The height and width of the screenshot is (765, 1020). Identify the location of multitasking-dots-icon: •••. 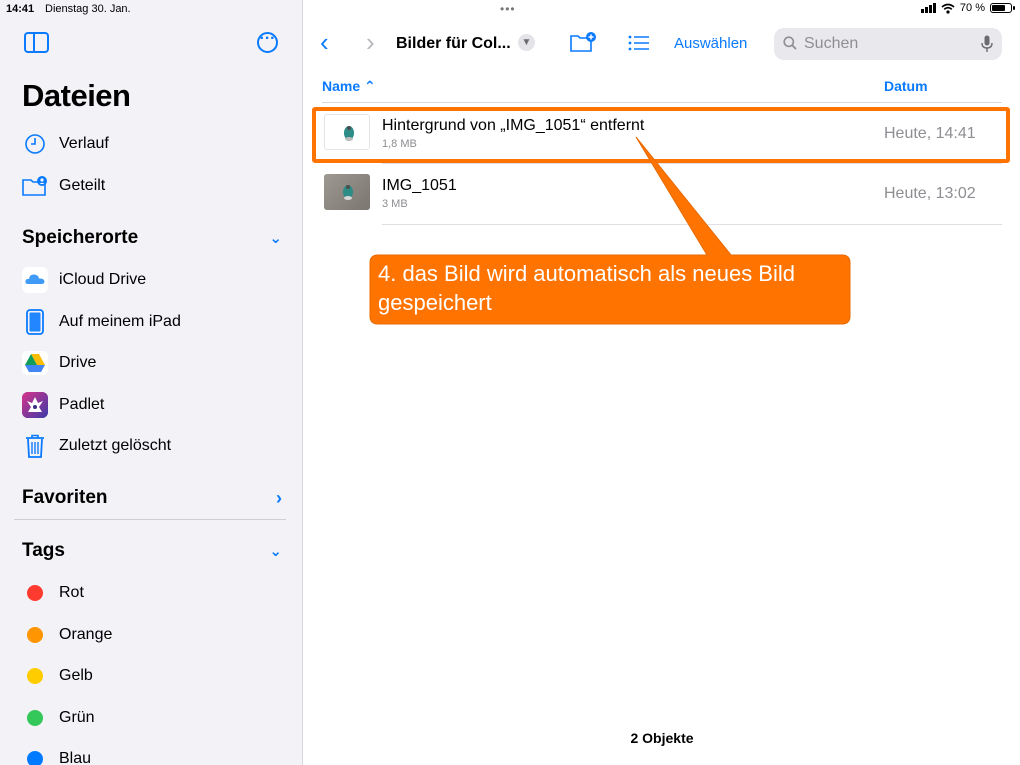
(508, 9).